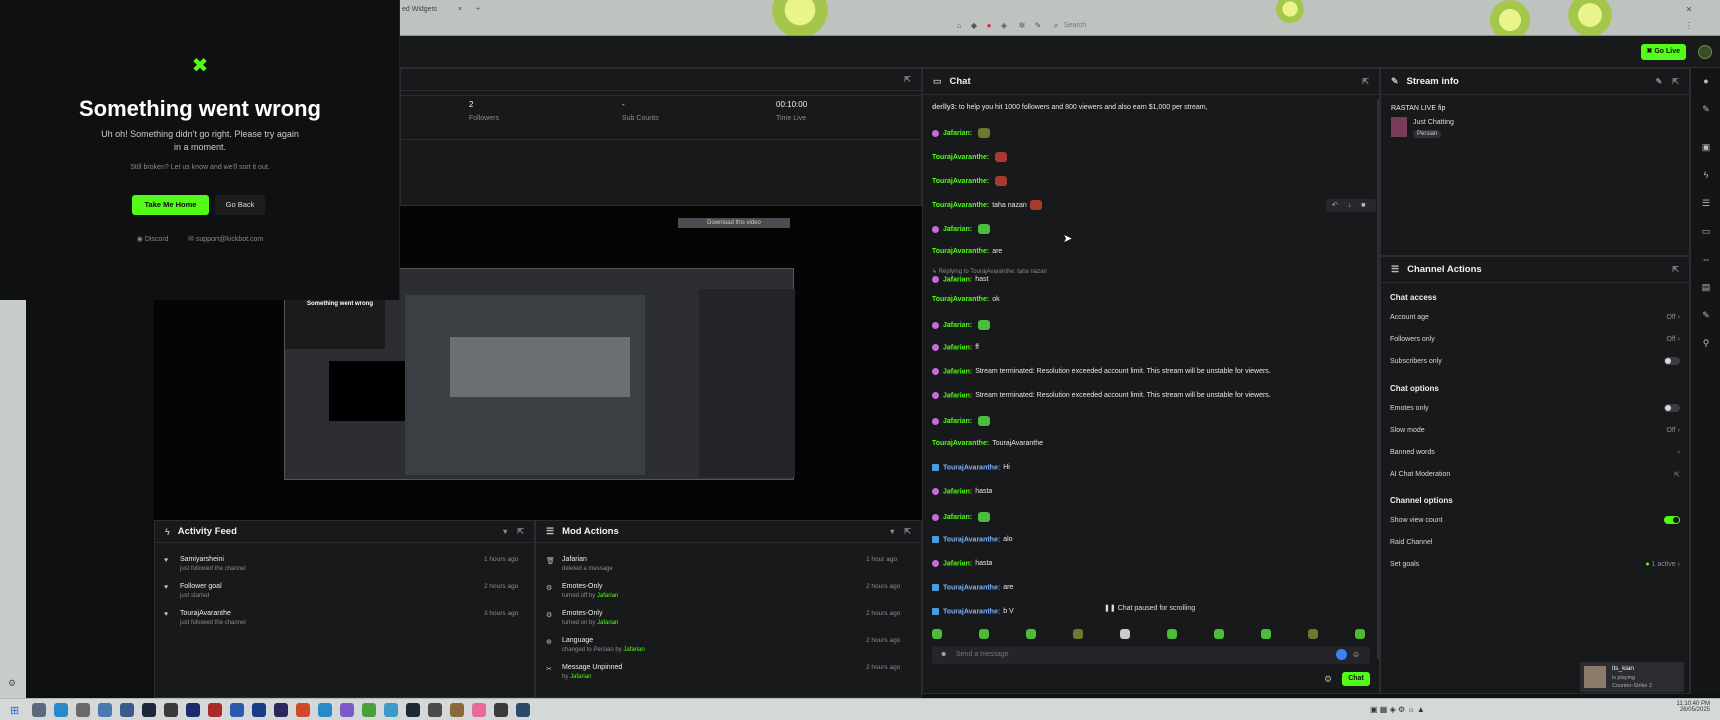 This screenshot has width=1720, height=720. I want to click on followers-only-row: Followers only Off ›, so click(1535, 339).